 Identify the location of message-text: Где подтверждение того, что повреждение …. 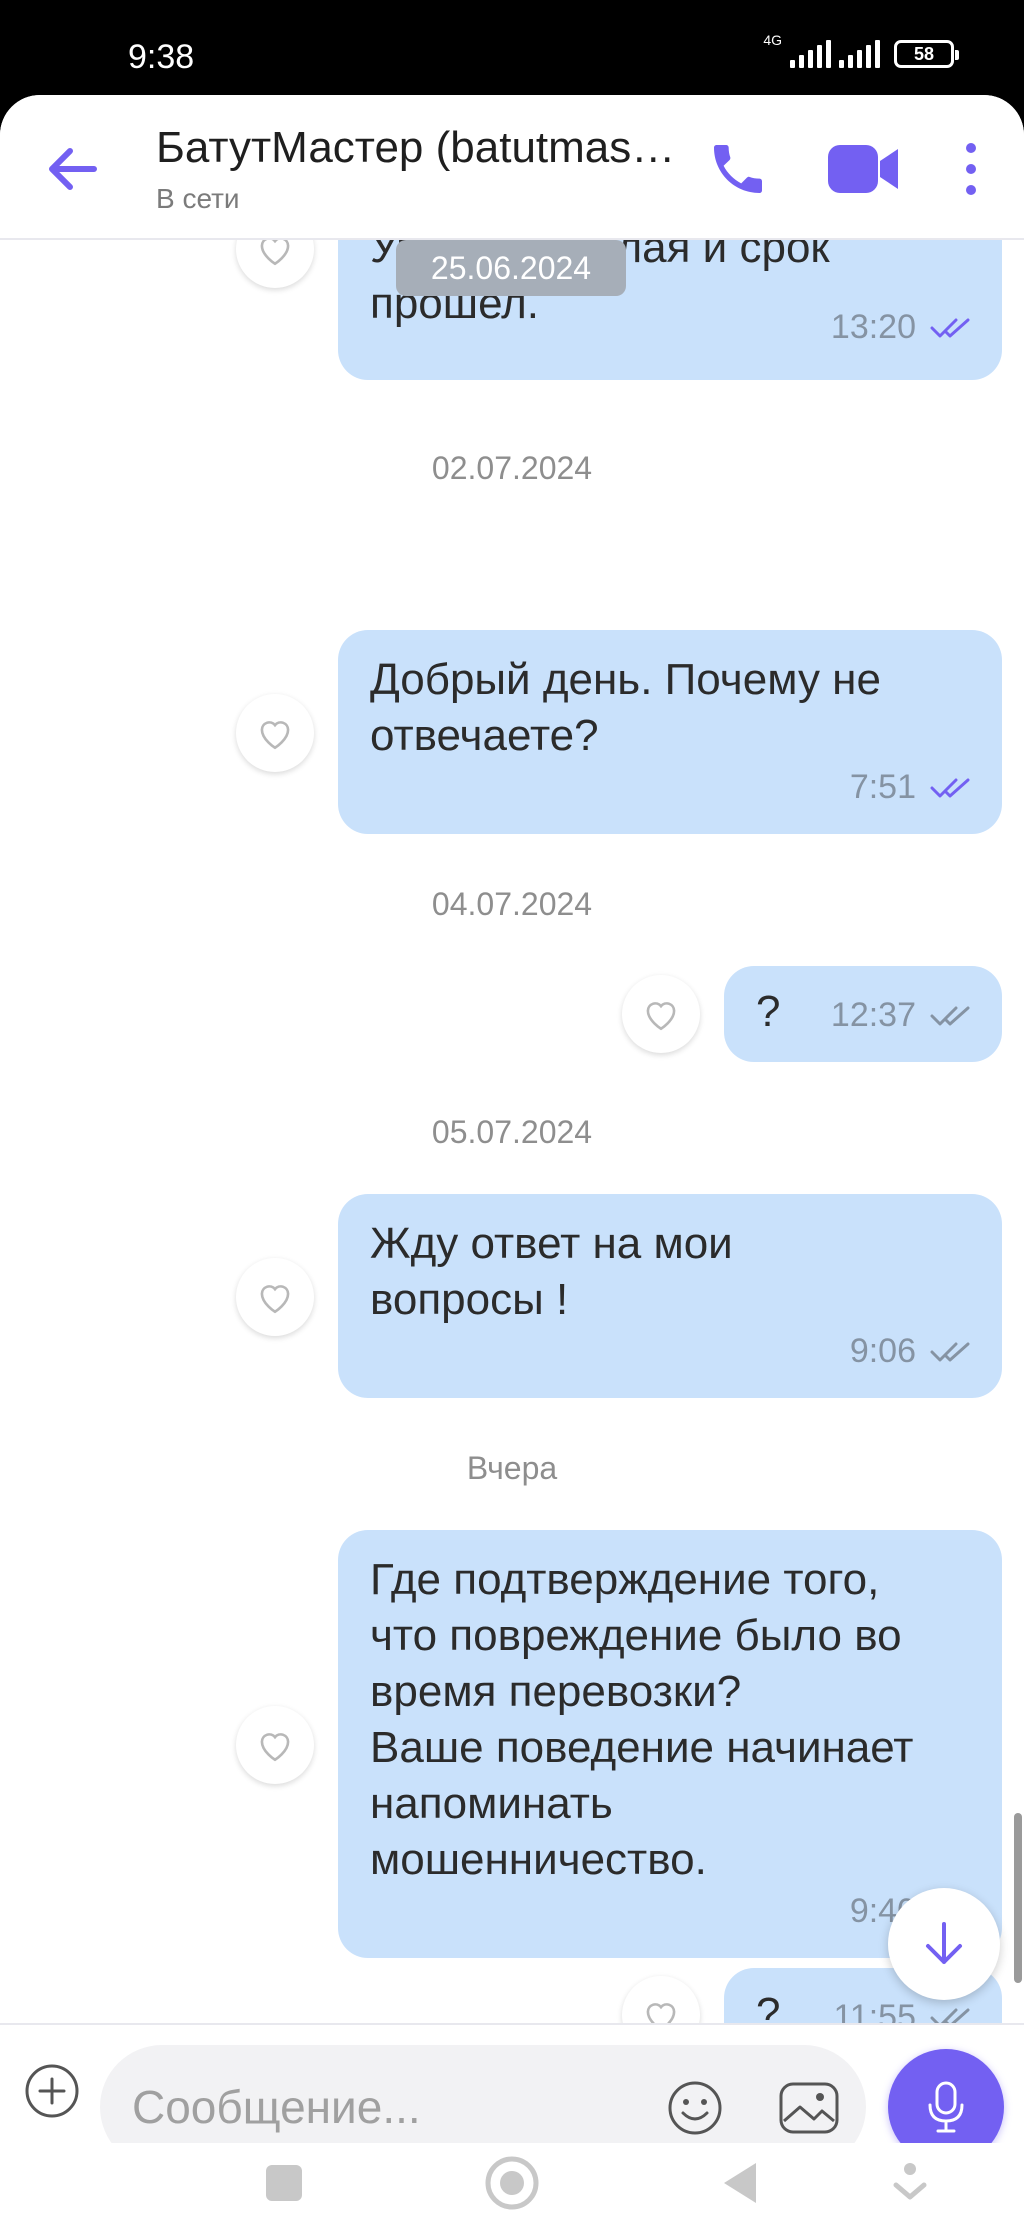
(642, 1719).